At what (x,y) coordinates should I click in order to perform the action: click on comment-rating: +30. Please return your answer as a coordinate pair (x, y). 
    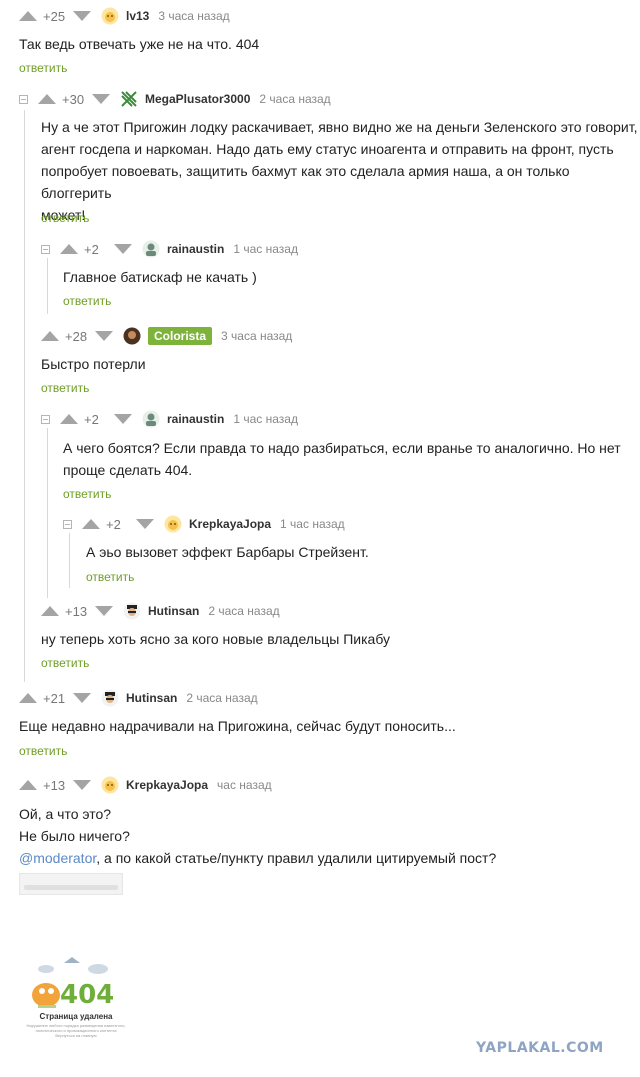
    Looking at the image, I should click on (73, 99).